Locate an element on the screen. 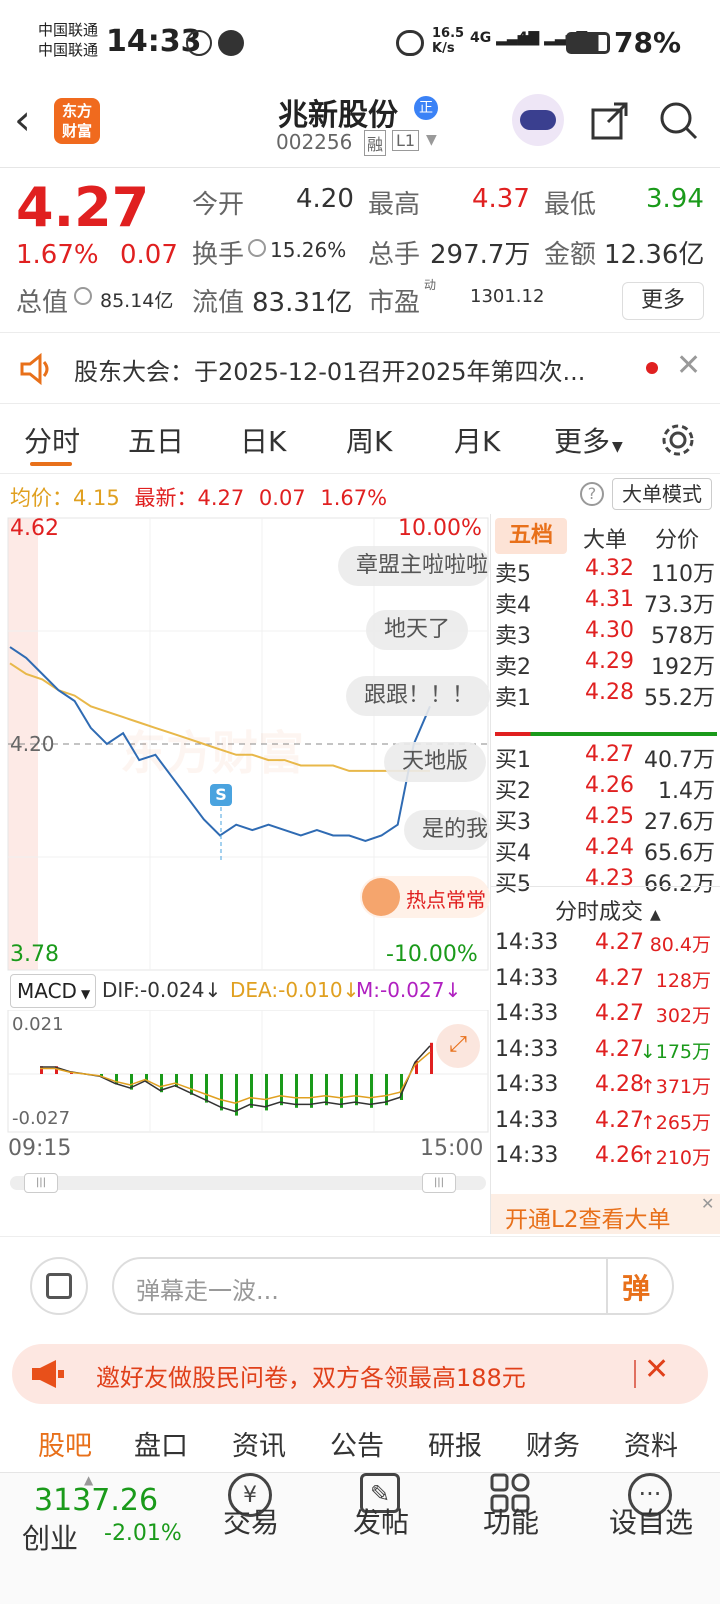 Image resolution: width=720 pixels, height=1605 pixels. trades-title: 分时成交 ▲ is located at coordinates (608, 910).